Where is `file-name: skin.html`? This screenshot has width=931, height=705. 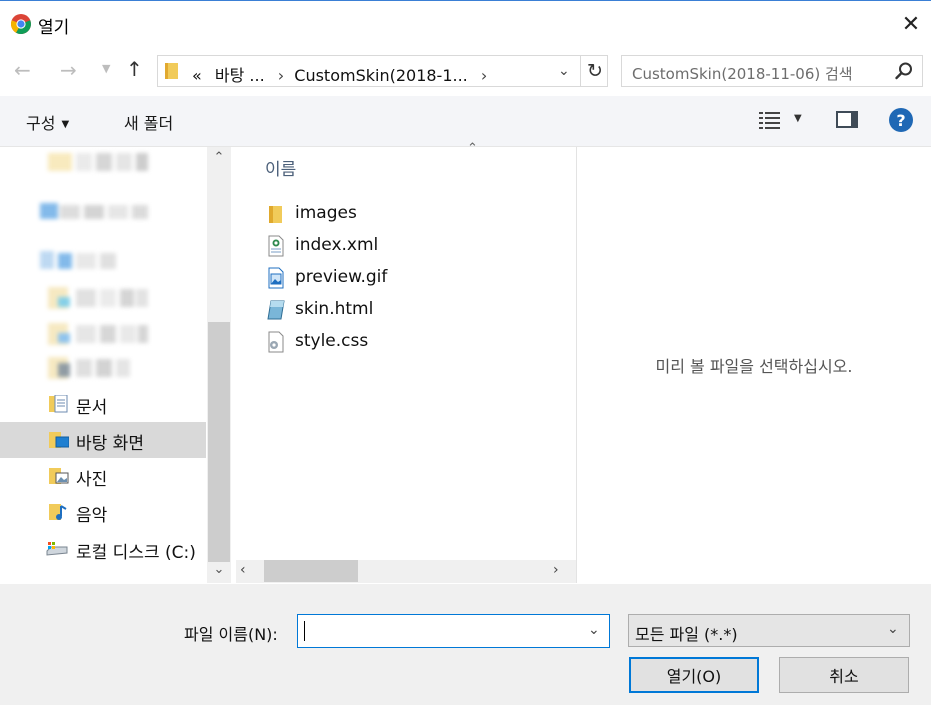 file-name: skin.html is located at coordinates (334, 309).